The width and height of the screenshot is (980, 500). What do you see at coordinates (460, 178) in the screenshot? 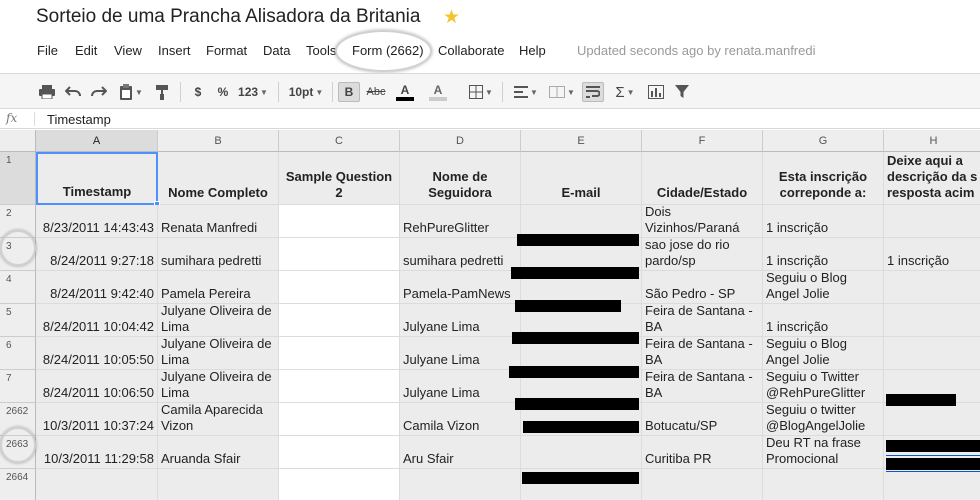
I see `header-cell: Nome de Seguidora` at bounding box center [460, 178].